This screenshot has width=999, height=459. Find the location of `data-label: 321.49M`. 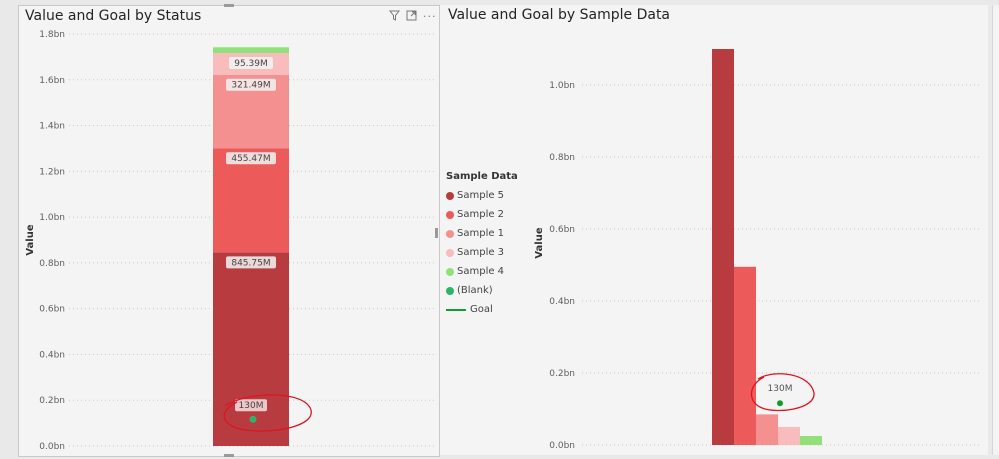

data-label: 321.49M is located at coordinates (250, 86).